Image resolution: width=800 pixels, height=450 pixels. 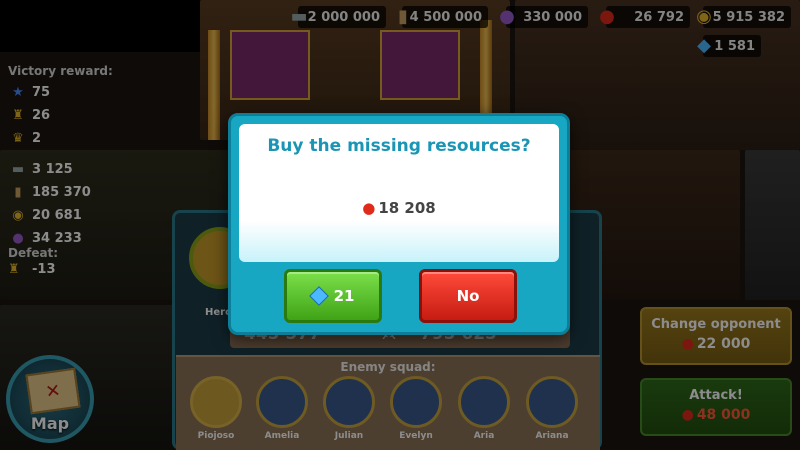 What do you see at coordinates (407, 208) in the screenshot?
I see `missing-amount: 18 208` at bounding box center [407, 208].